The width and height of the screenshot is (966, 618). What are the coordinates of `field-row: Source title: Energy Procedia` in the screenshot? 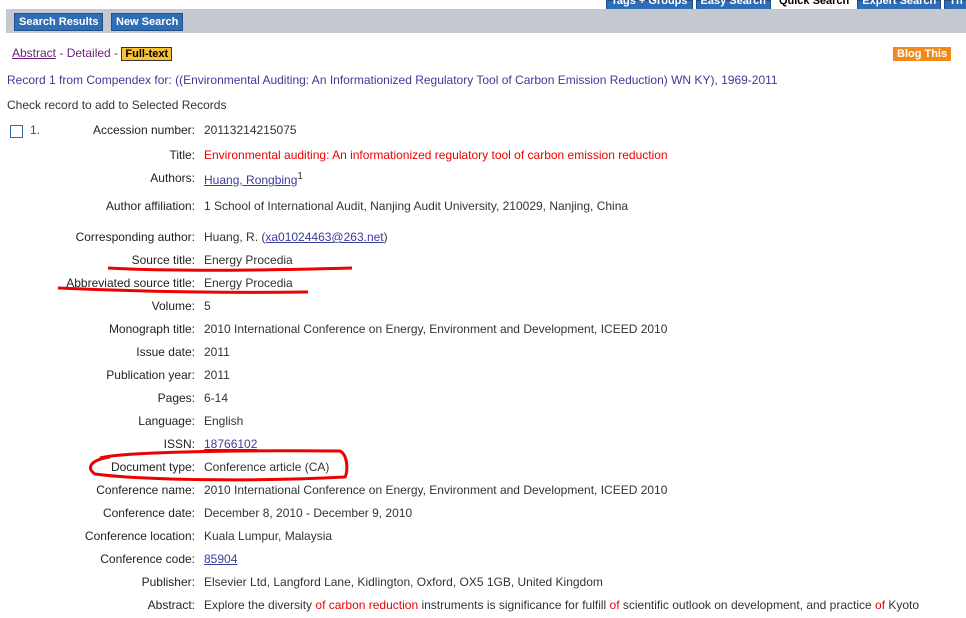 It's located at (483, 263).